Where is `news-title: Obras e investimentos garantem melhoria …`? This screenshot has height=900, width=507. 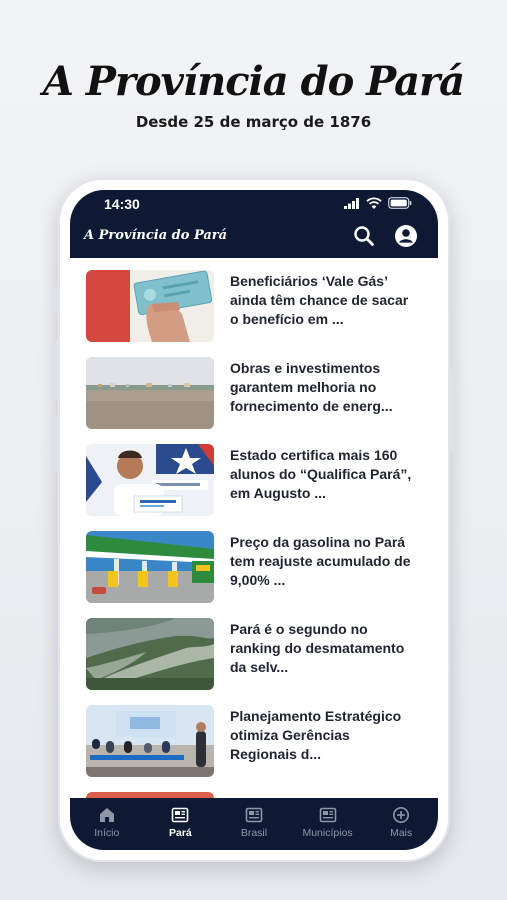
news-title: Obras e investimentos garantem melhoria … is located at coordinates (311, 387).